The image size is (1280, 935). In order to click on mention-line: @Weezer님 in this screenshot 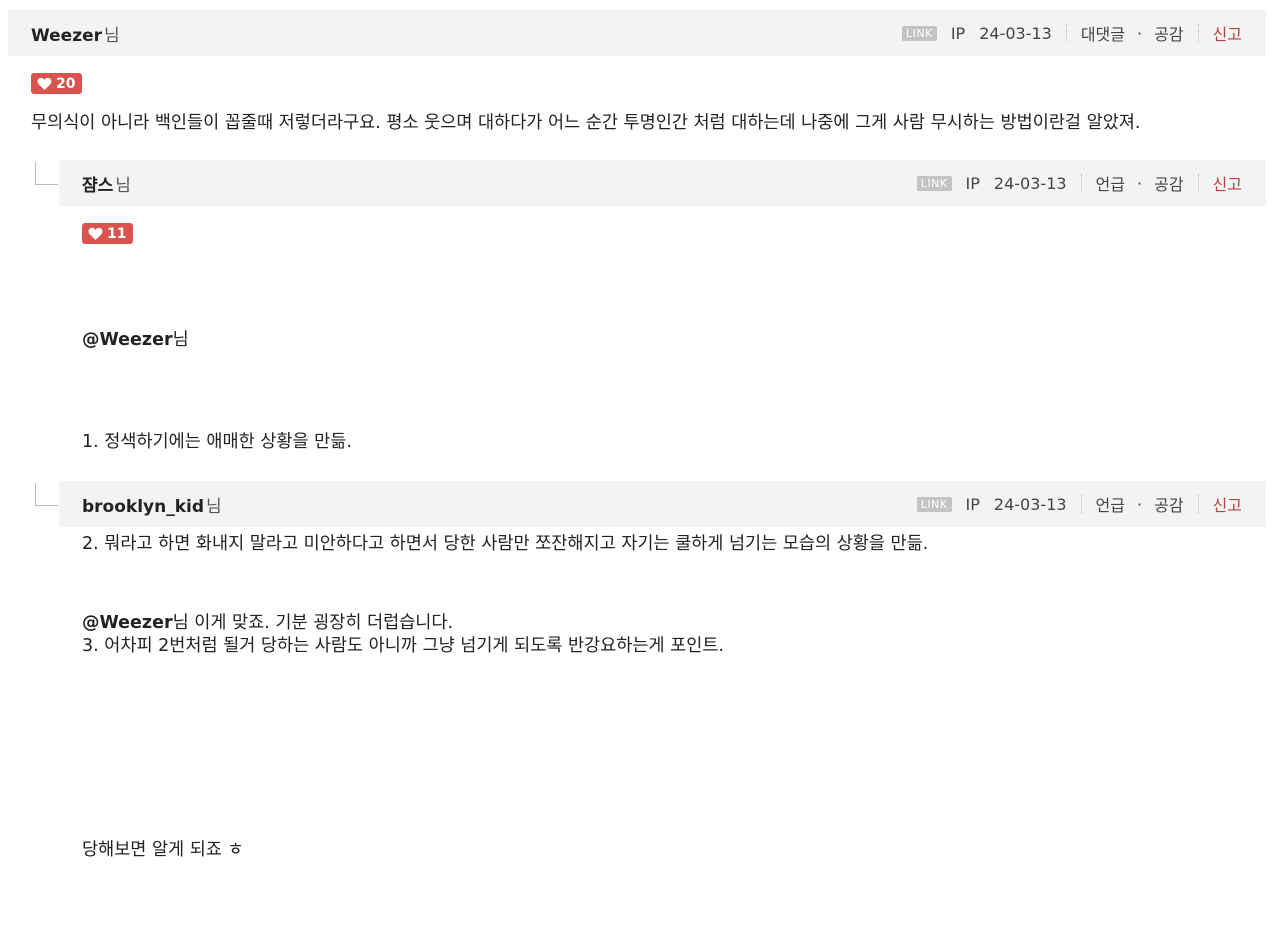, I will do `click(505, 340)`.